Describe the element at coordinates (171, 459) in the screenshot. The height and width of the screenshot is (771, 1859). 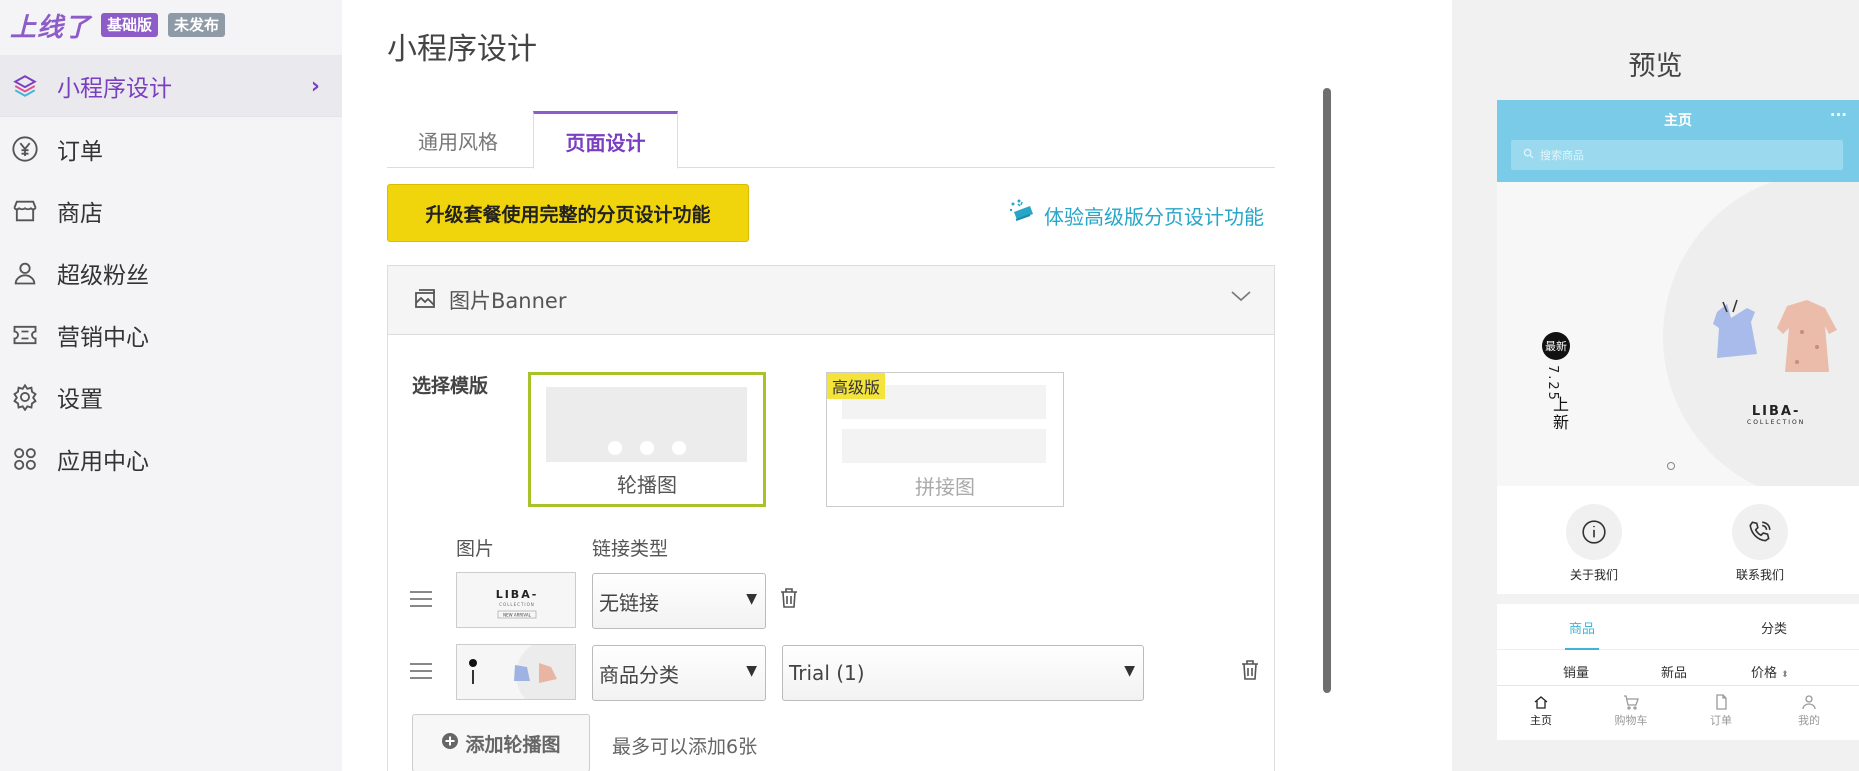
I see `sidebar-item-app-center: 应用中心` at that location.